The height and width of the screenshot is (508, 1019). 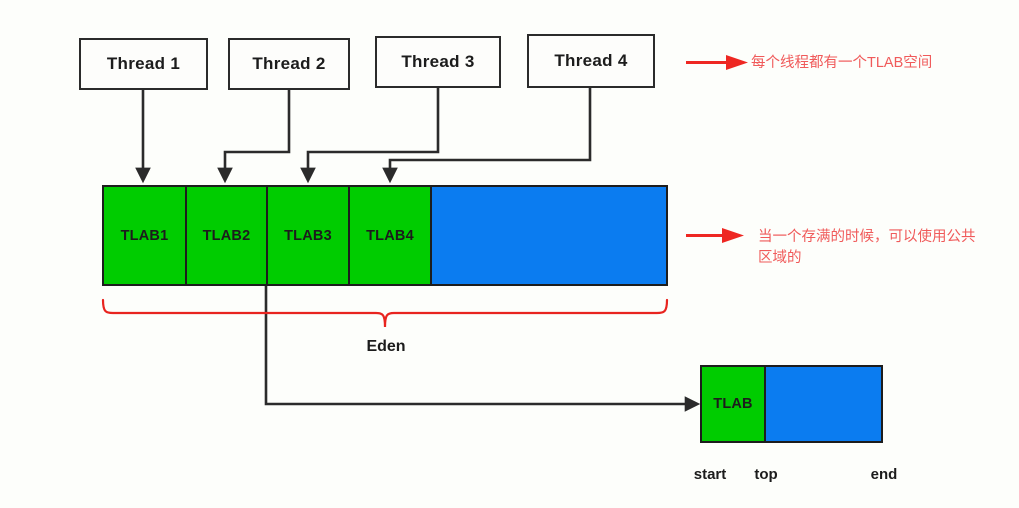 What do you see at coordinates (842, 63) in the screenshot?
I see `annotation-text-1: 每个线程都有一个TLAB空间` at bounding box center [842, 63].